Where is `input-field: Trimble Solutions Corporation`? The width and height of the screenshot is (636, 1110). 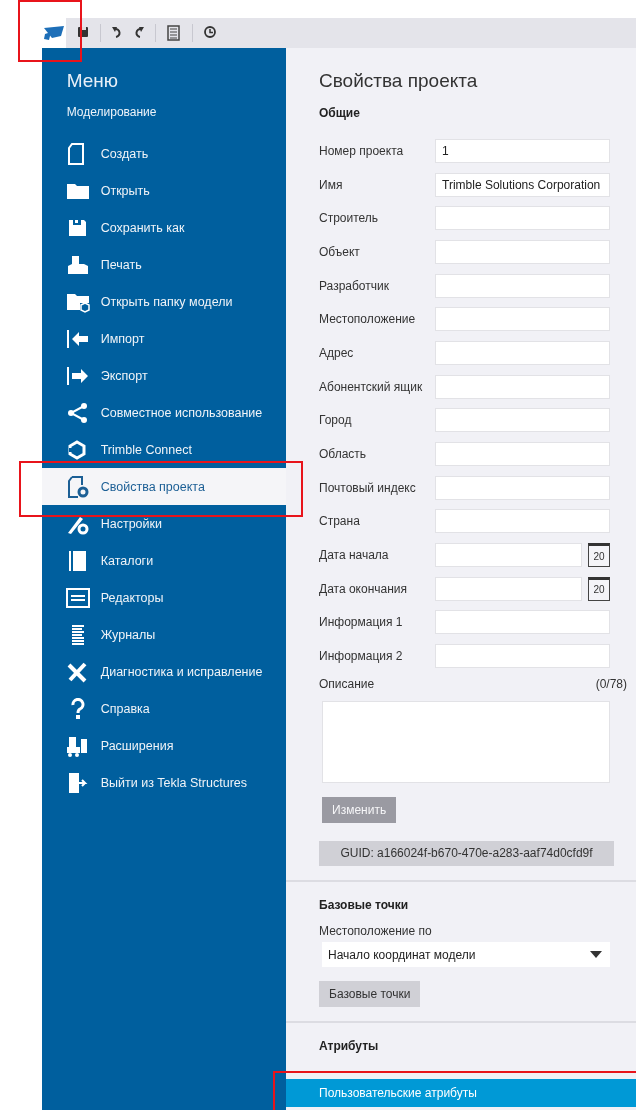
input-field: Trimble Solutions Corporation is located at coordinates (522, 184).